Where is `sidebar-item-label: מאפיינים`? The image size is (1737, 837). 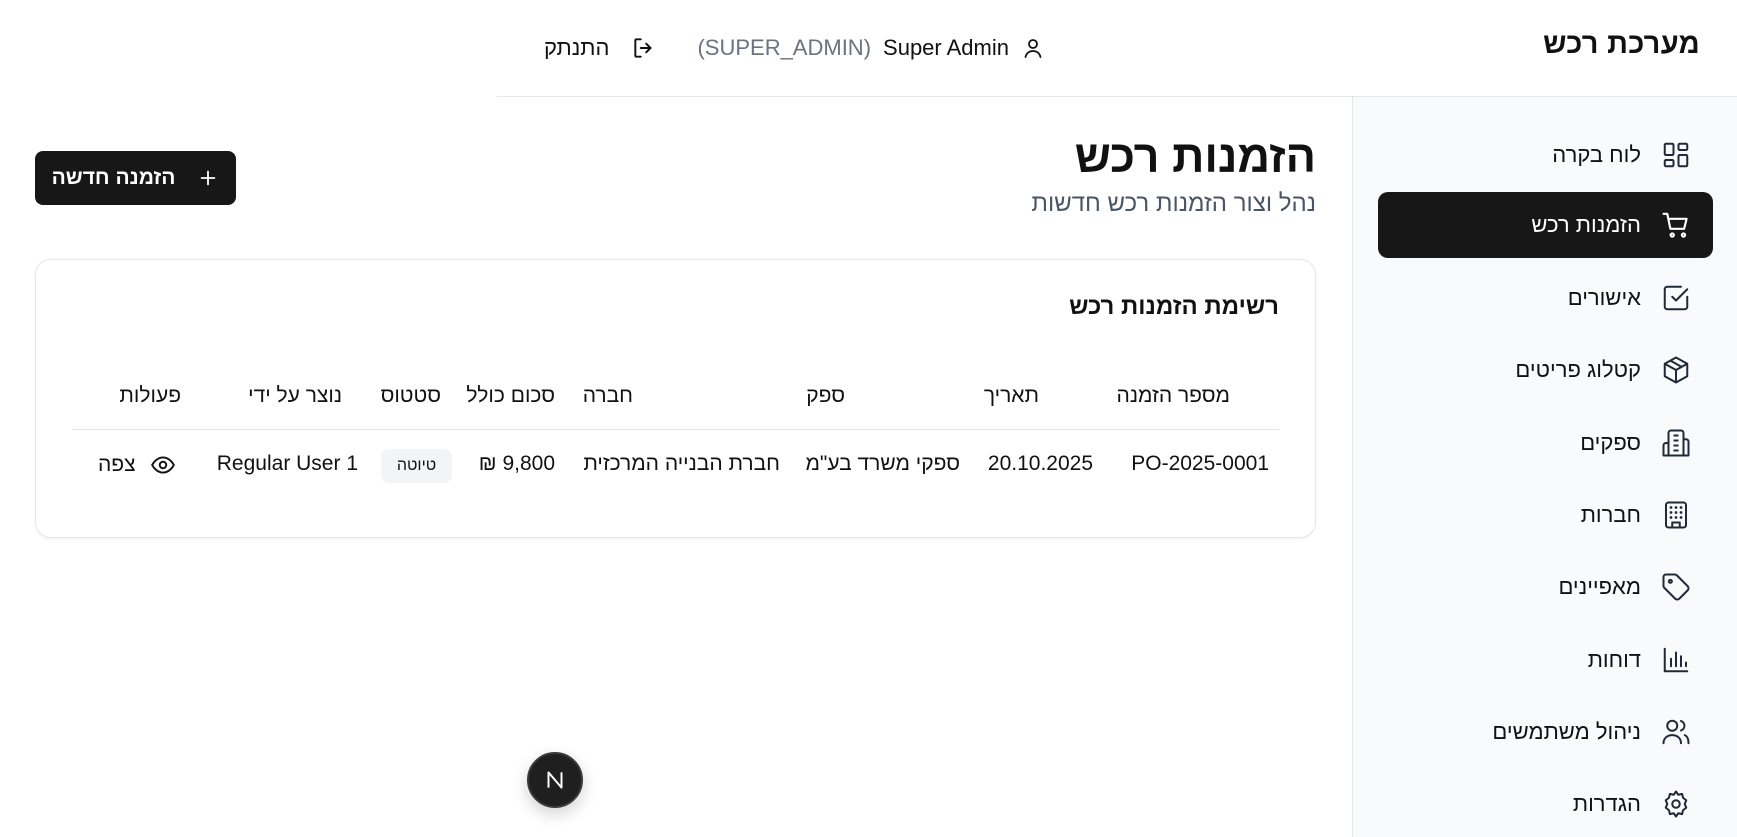
sidebar-item-label: מאפיינים is located at coordinates (1599, 586).